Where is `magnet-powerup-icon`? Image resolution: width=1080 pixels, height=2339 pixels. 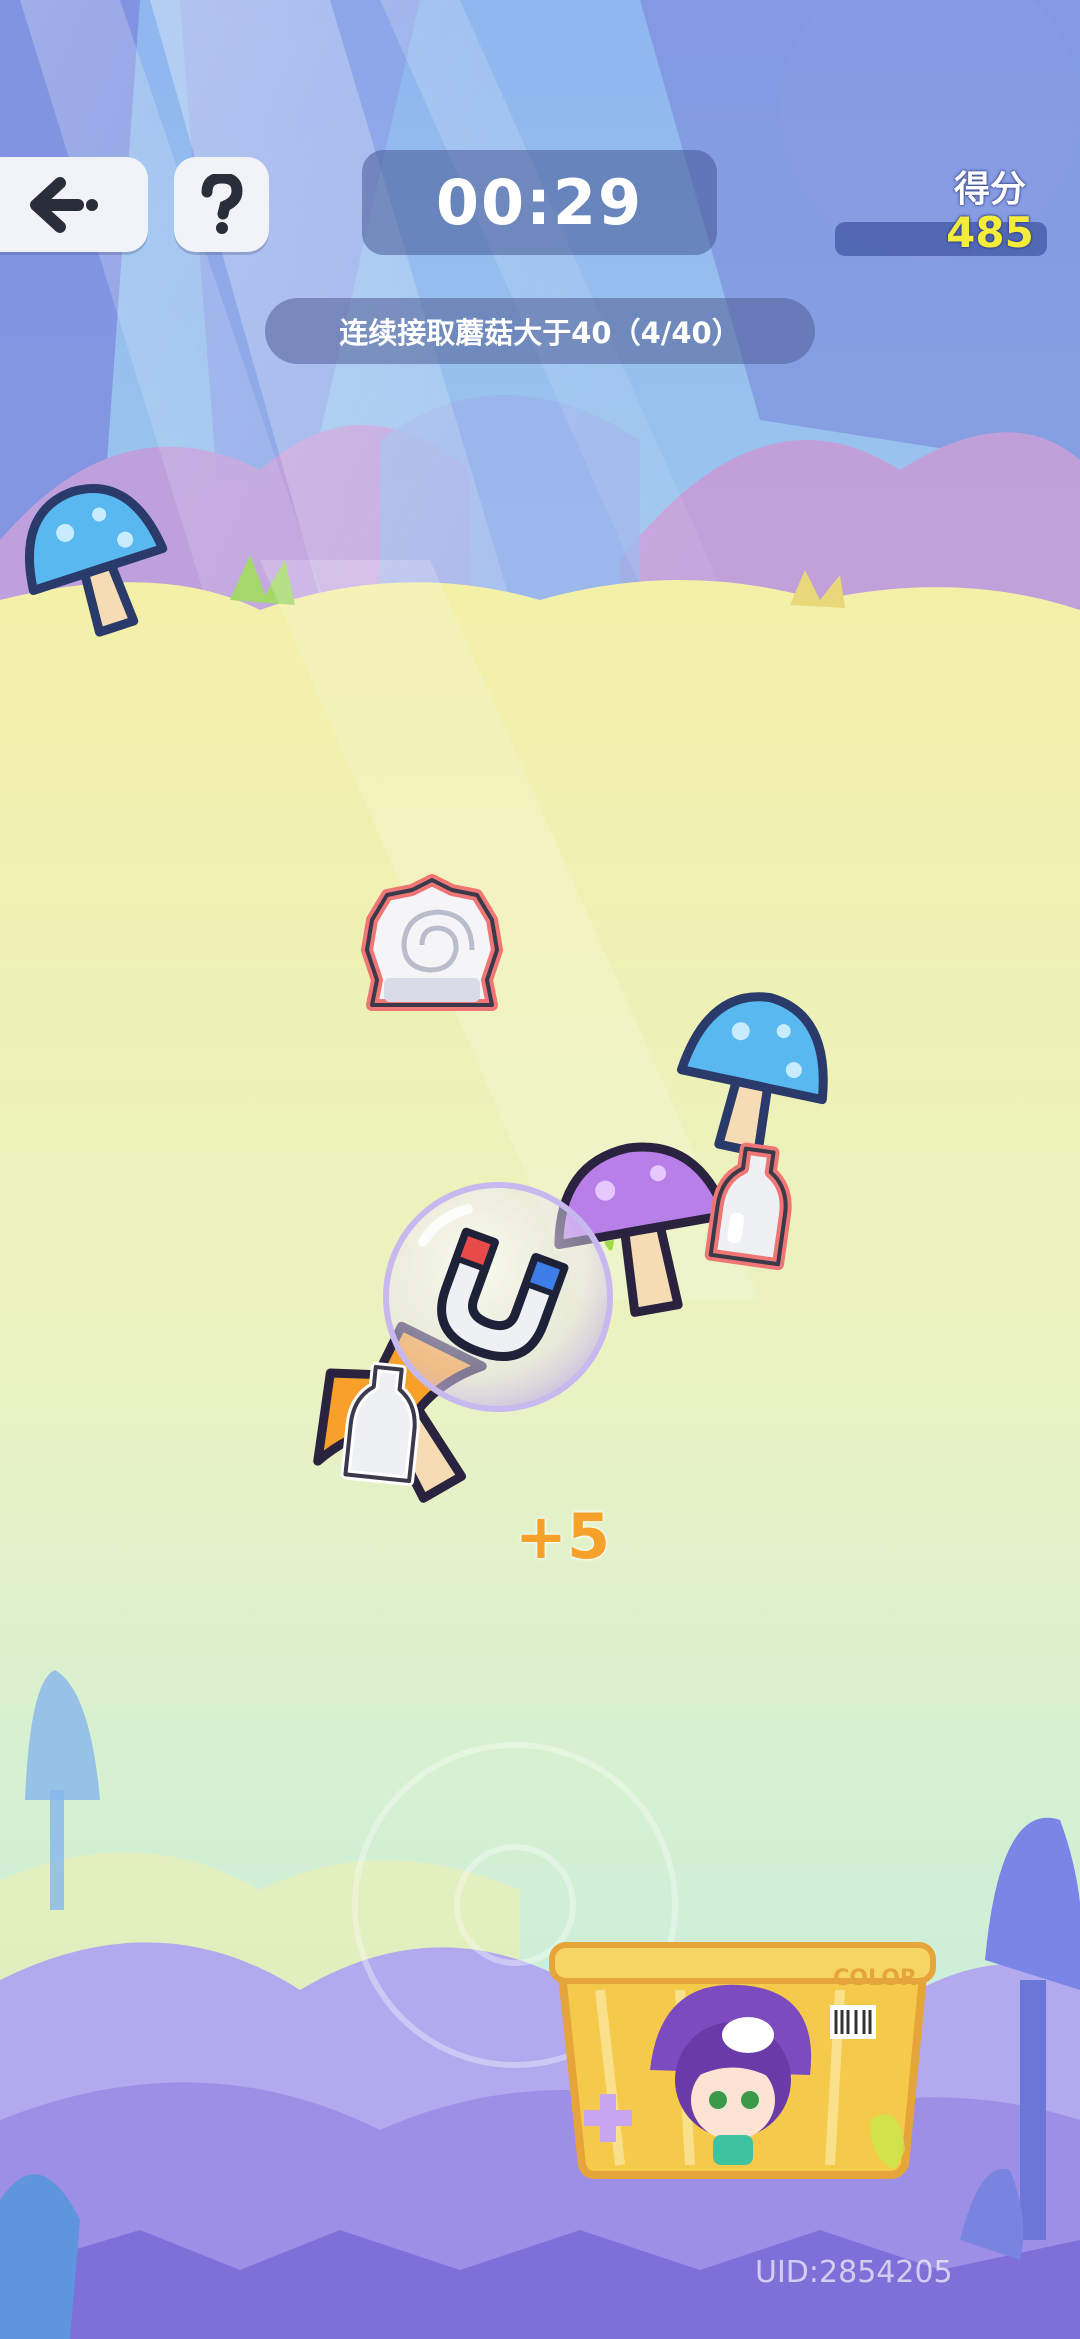 magnet-powerup-icon is located at coordinates (498, 1297).